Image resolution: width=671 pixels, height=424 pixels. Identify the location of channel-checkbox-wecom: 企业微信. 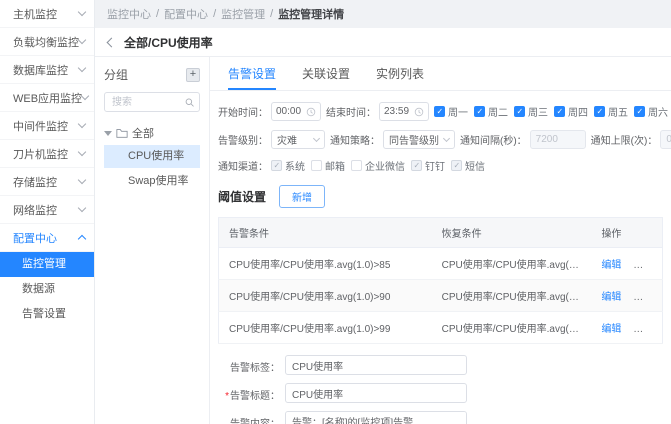
(378, 165).